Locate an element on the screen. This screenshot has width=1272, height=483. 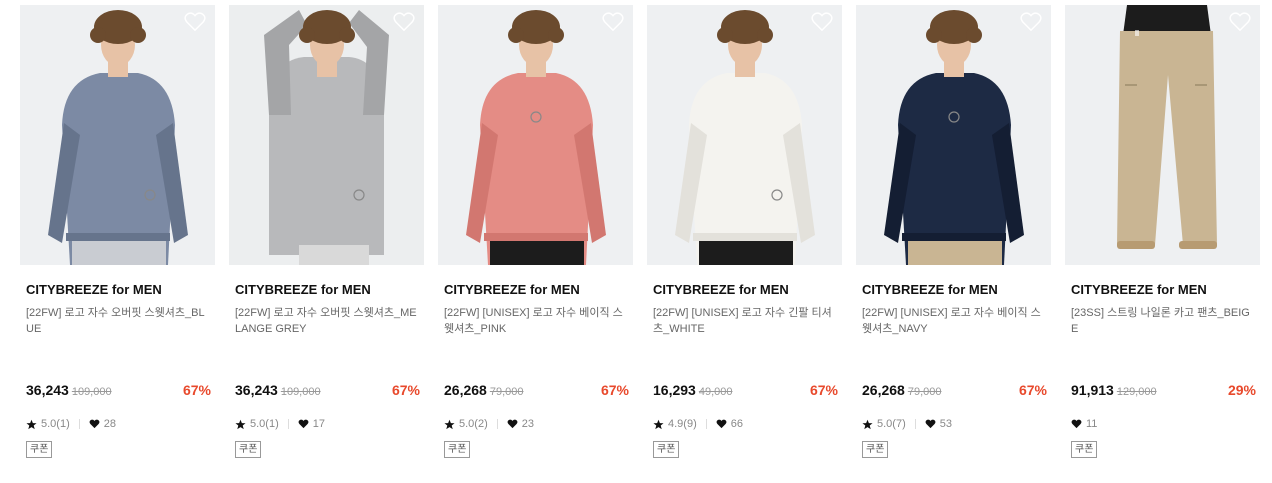
like-count: 17 is located at coordinates (318, 424).